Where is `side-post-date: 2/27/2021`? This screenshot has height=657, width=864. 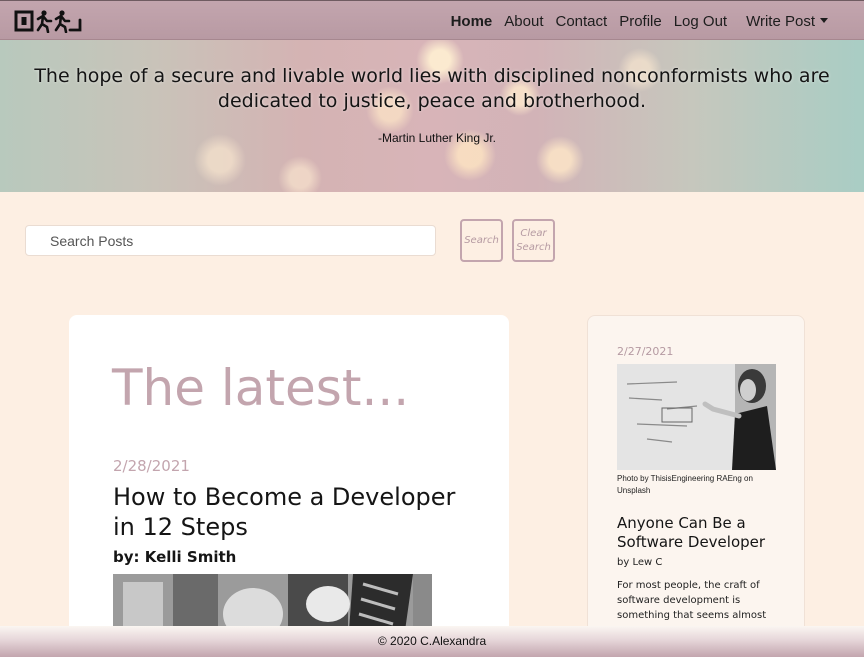 side-post-date: 2/27/2021 is located at coordinates (645, 351).